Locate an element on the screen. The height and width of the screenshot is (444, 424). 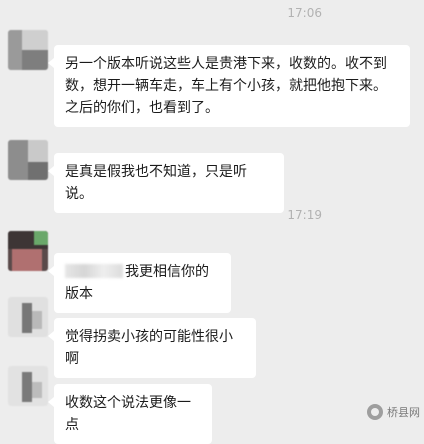
message-bubble: 觉得拐卖小孩的可能性很小啊 is located at coordinates (152, 348).